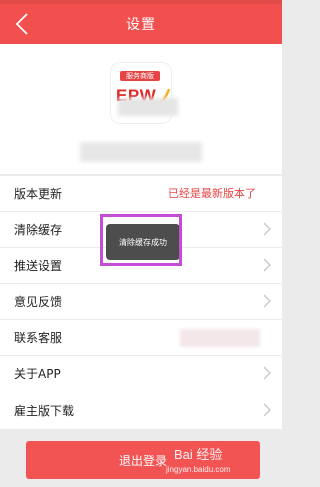  I want to click on settings-item-label: 清除缓存, so click(38, 230).